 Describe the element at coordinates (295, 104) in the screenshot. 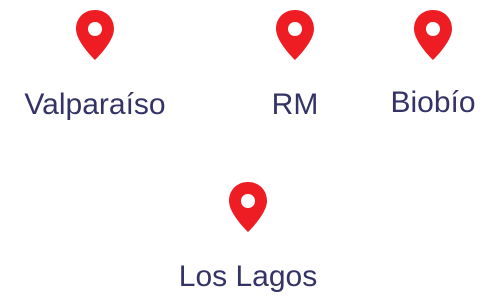

I see `location-label: RM` at that location.